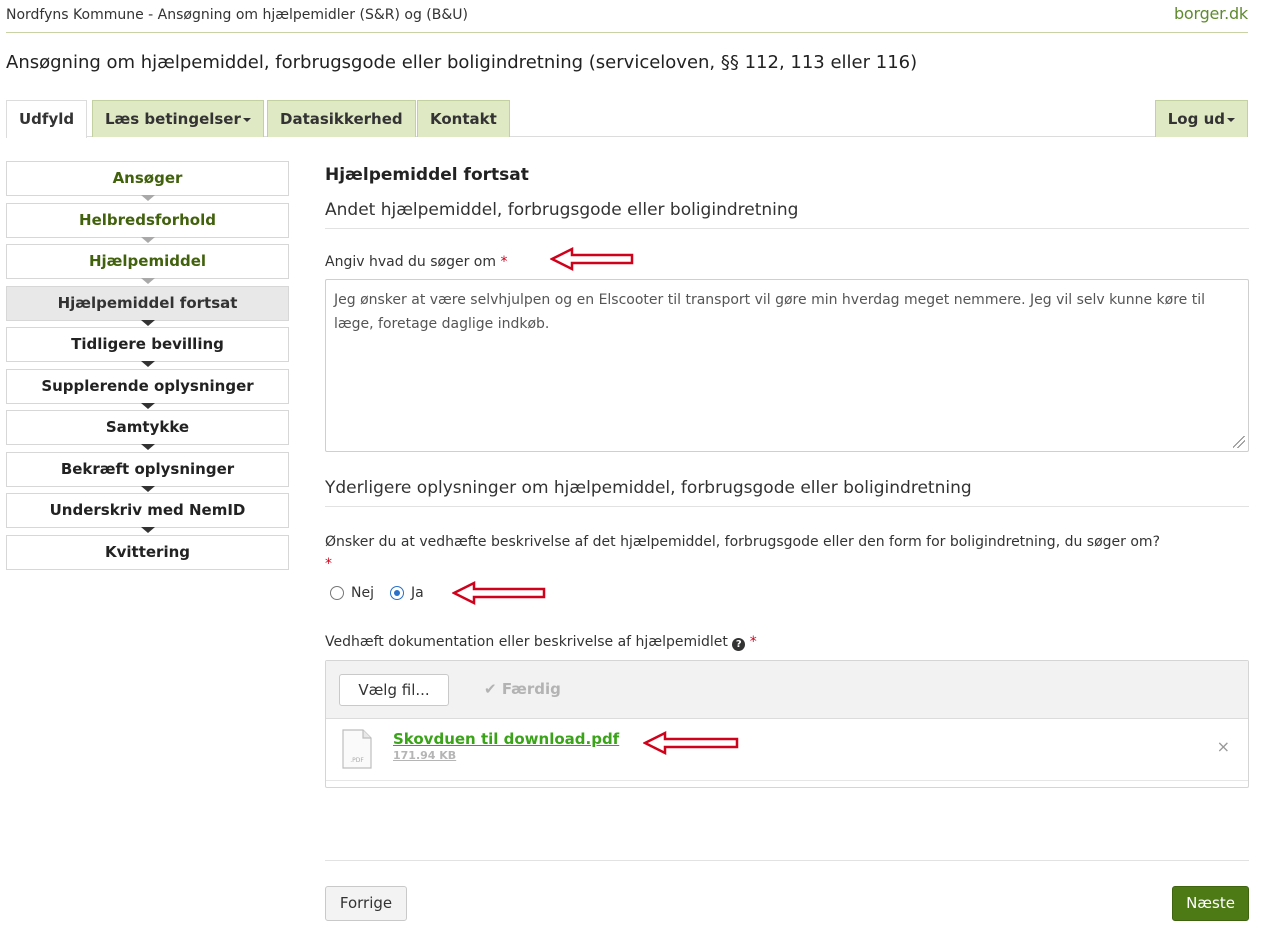 This screenshot has height=940, width=1264. I want to click on step-label: Kvittering, so click(147, 551).